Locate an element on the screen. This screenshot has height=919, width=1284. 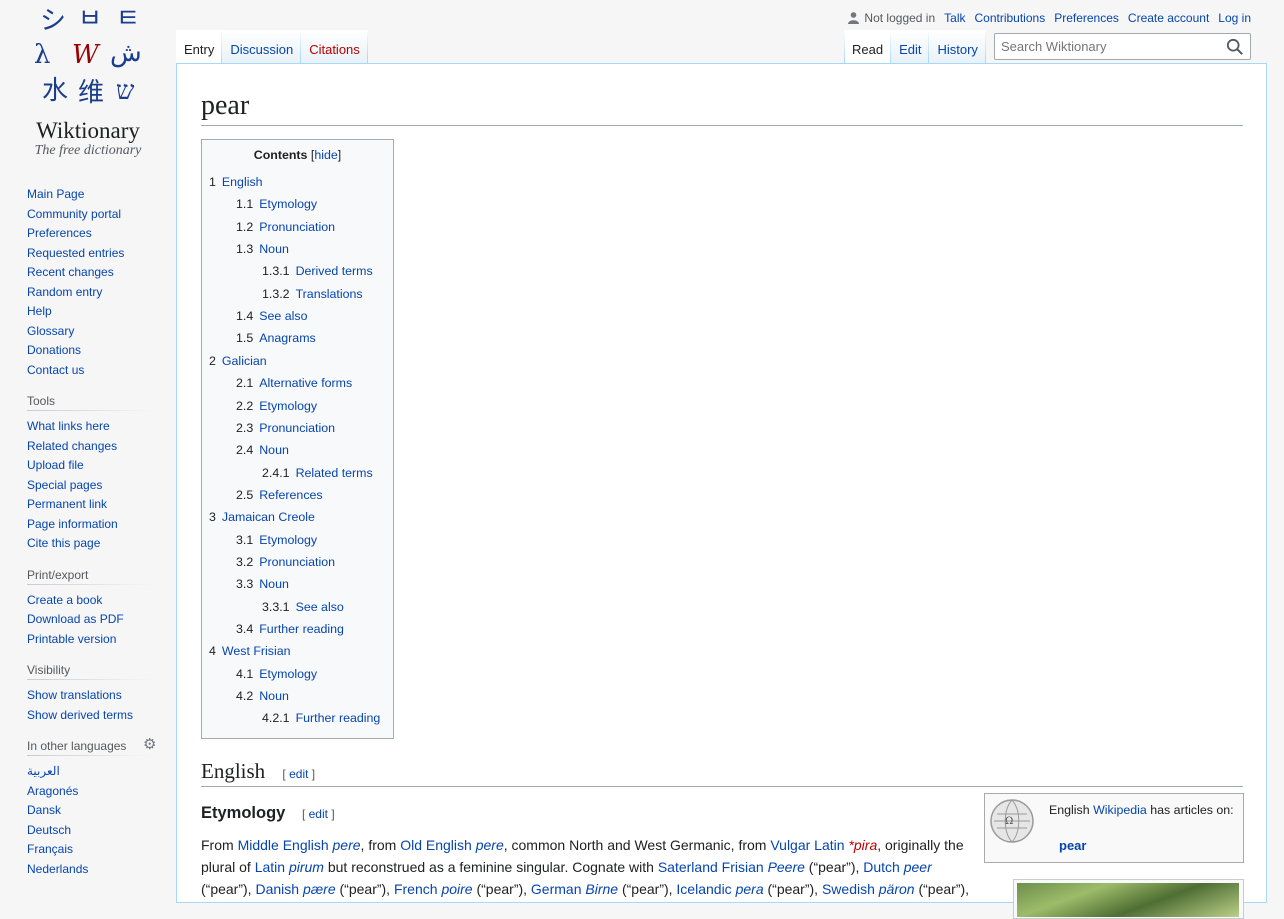
toc-link: Alternative forms is located at coordinates (305, 383).